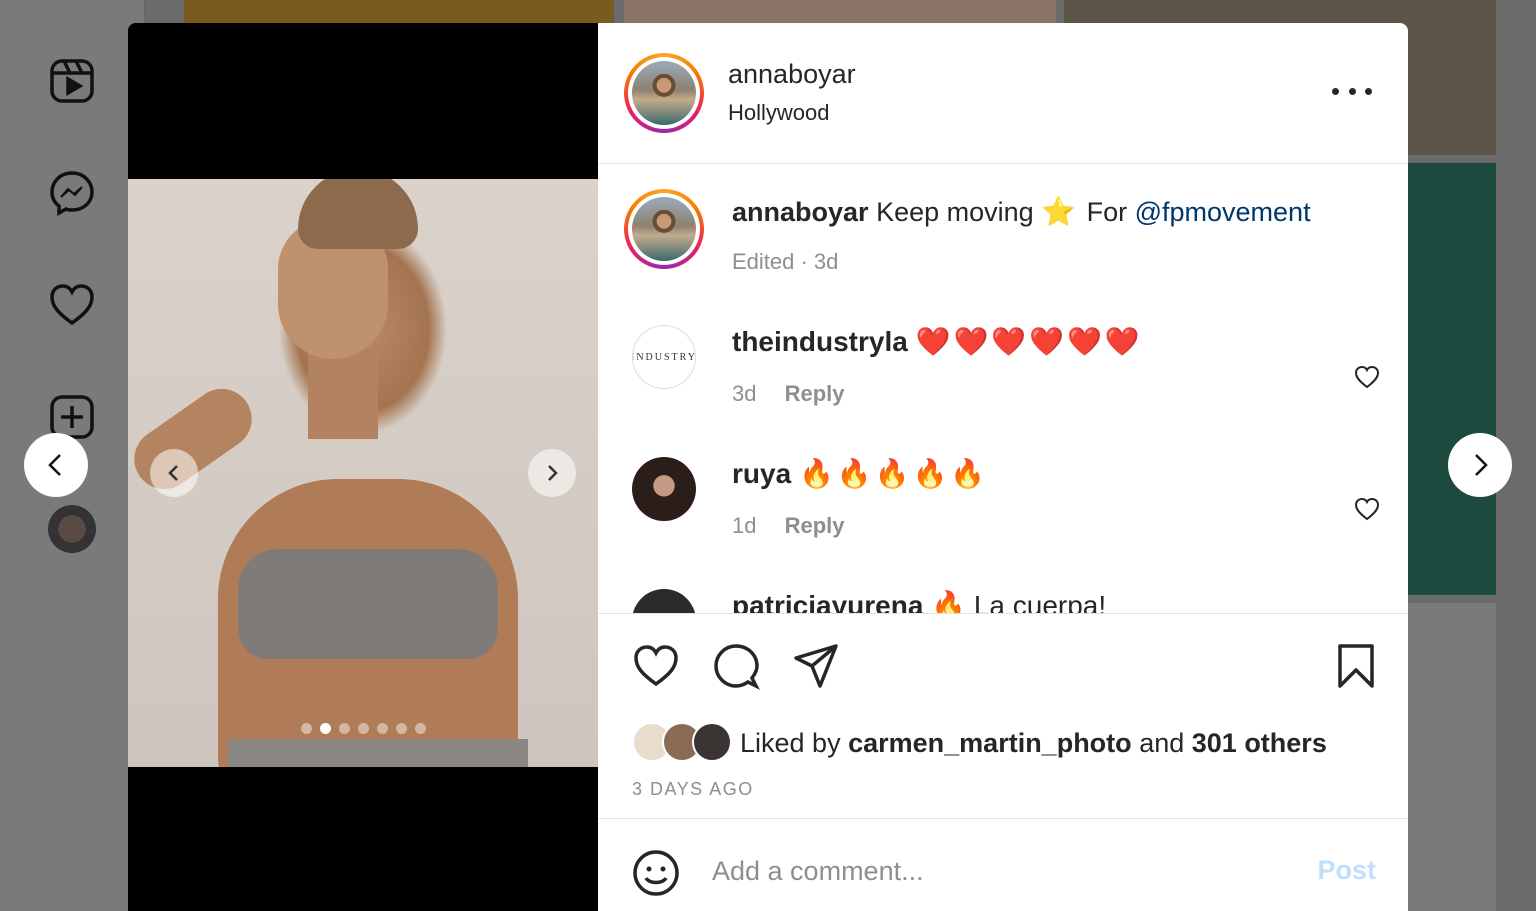 The image size is (1536, 911). Describe the element at coordinates (990, 743) in the screenshot. I see `liked-by-user: carmen_martin_photo` at that location.